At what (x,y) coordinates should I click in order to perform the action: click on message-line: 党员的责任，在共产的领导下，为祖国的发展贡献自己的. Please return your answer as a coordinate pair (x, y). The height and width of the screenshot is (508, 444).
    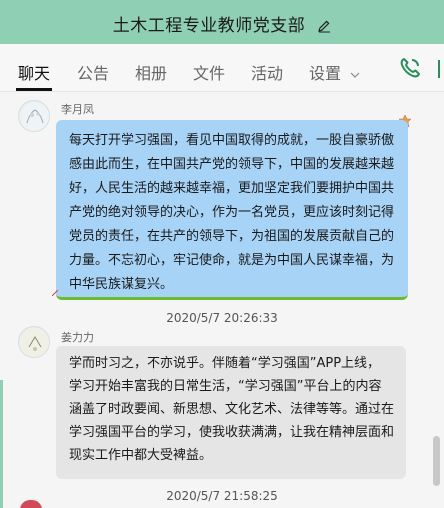
    Looking at the image, I should click on (232, 236).